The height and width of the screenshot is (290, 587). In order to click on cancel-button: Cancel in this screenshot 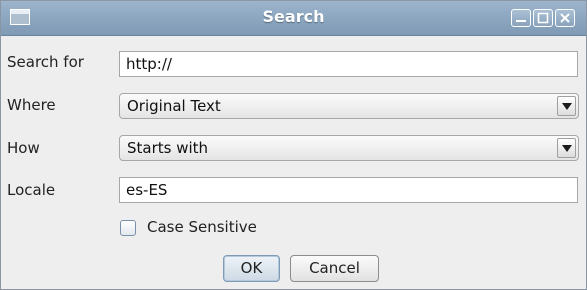, I will do `click(334, 268)`.